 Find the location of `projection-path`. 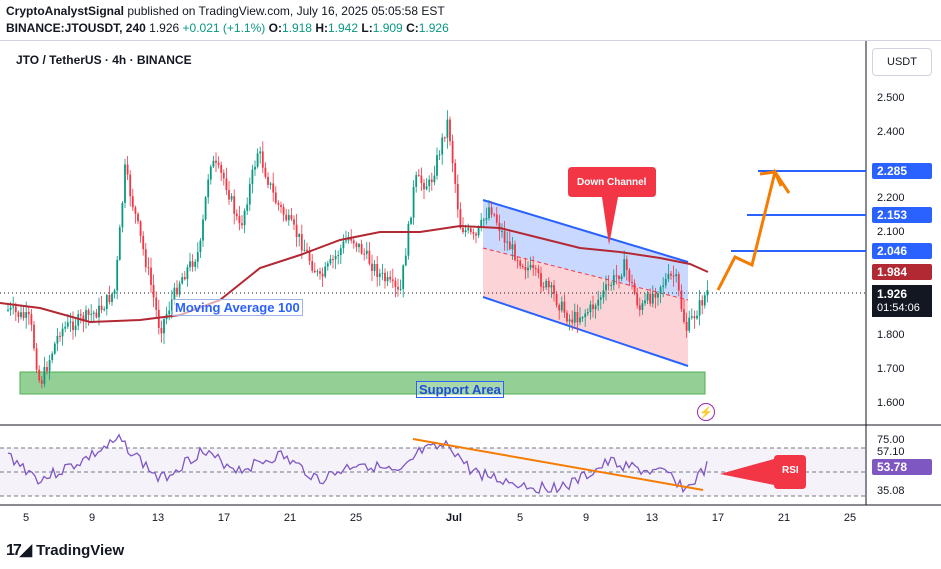

projection-path is located at coordinates (753, 229).